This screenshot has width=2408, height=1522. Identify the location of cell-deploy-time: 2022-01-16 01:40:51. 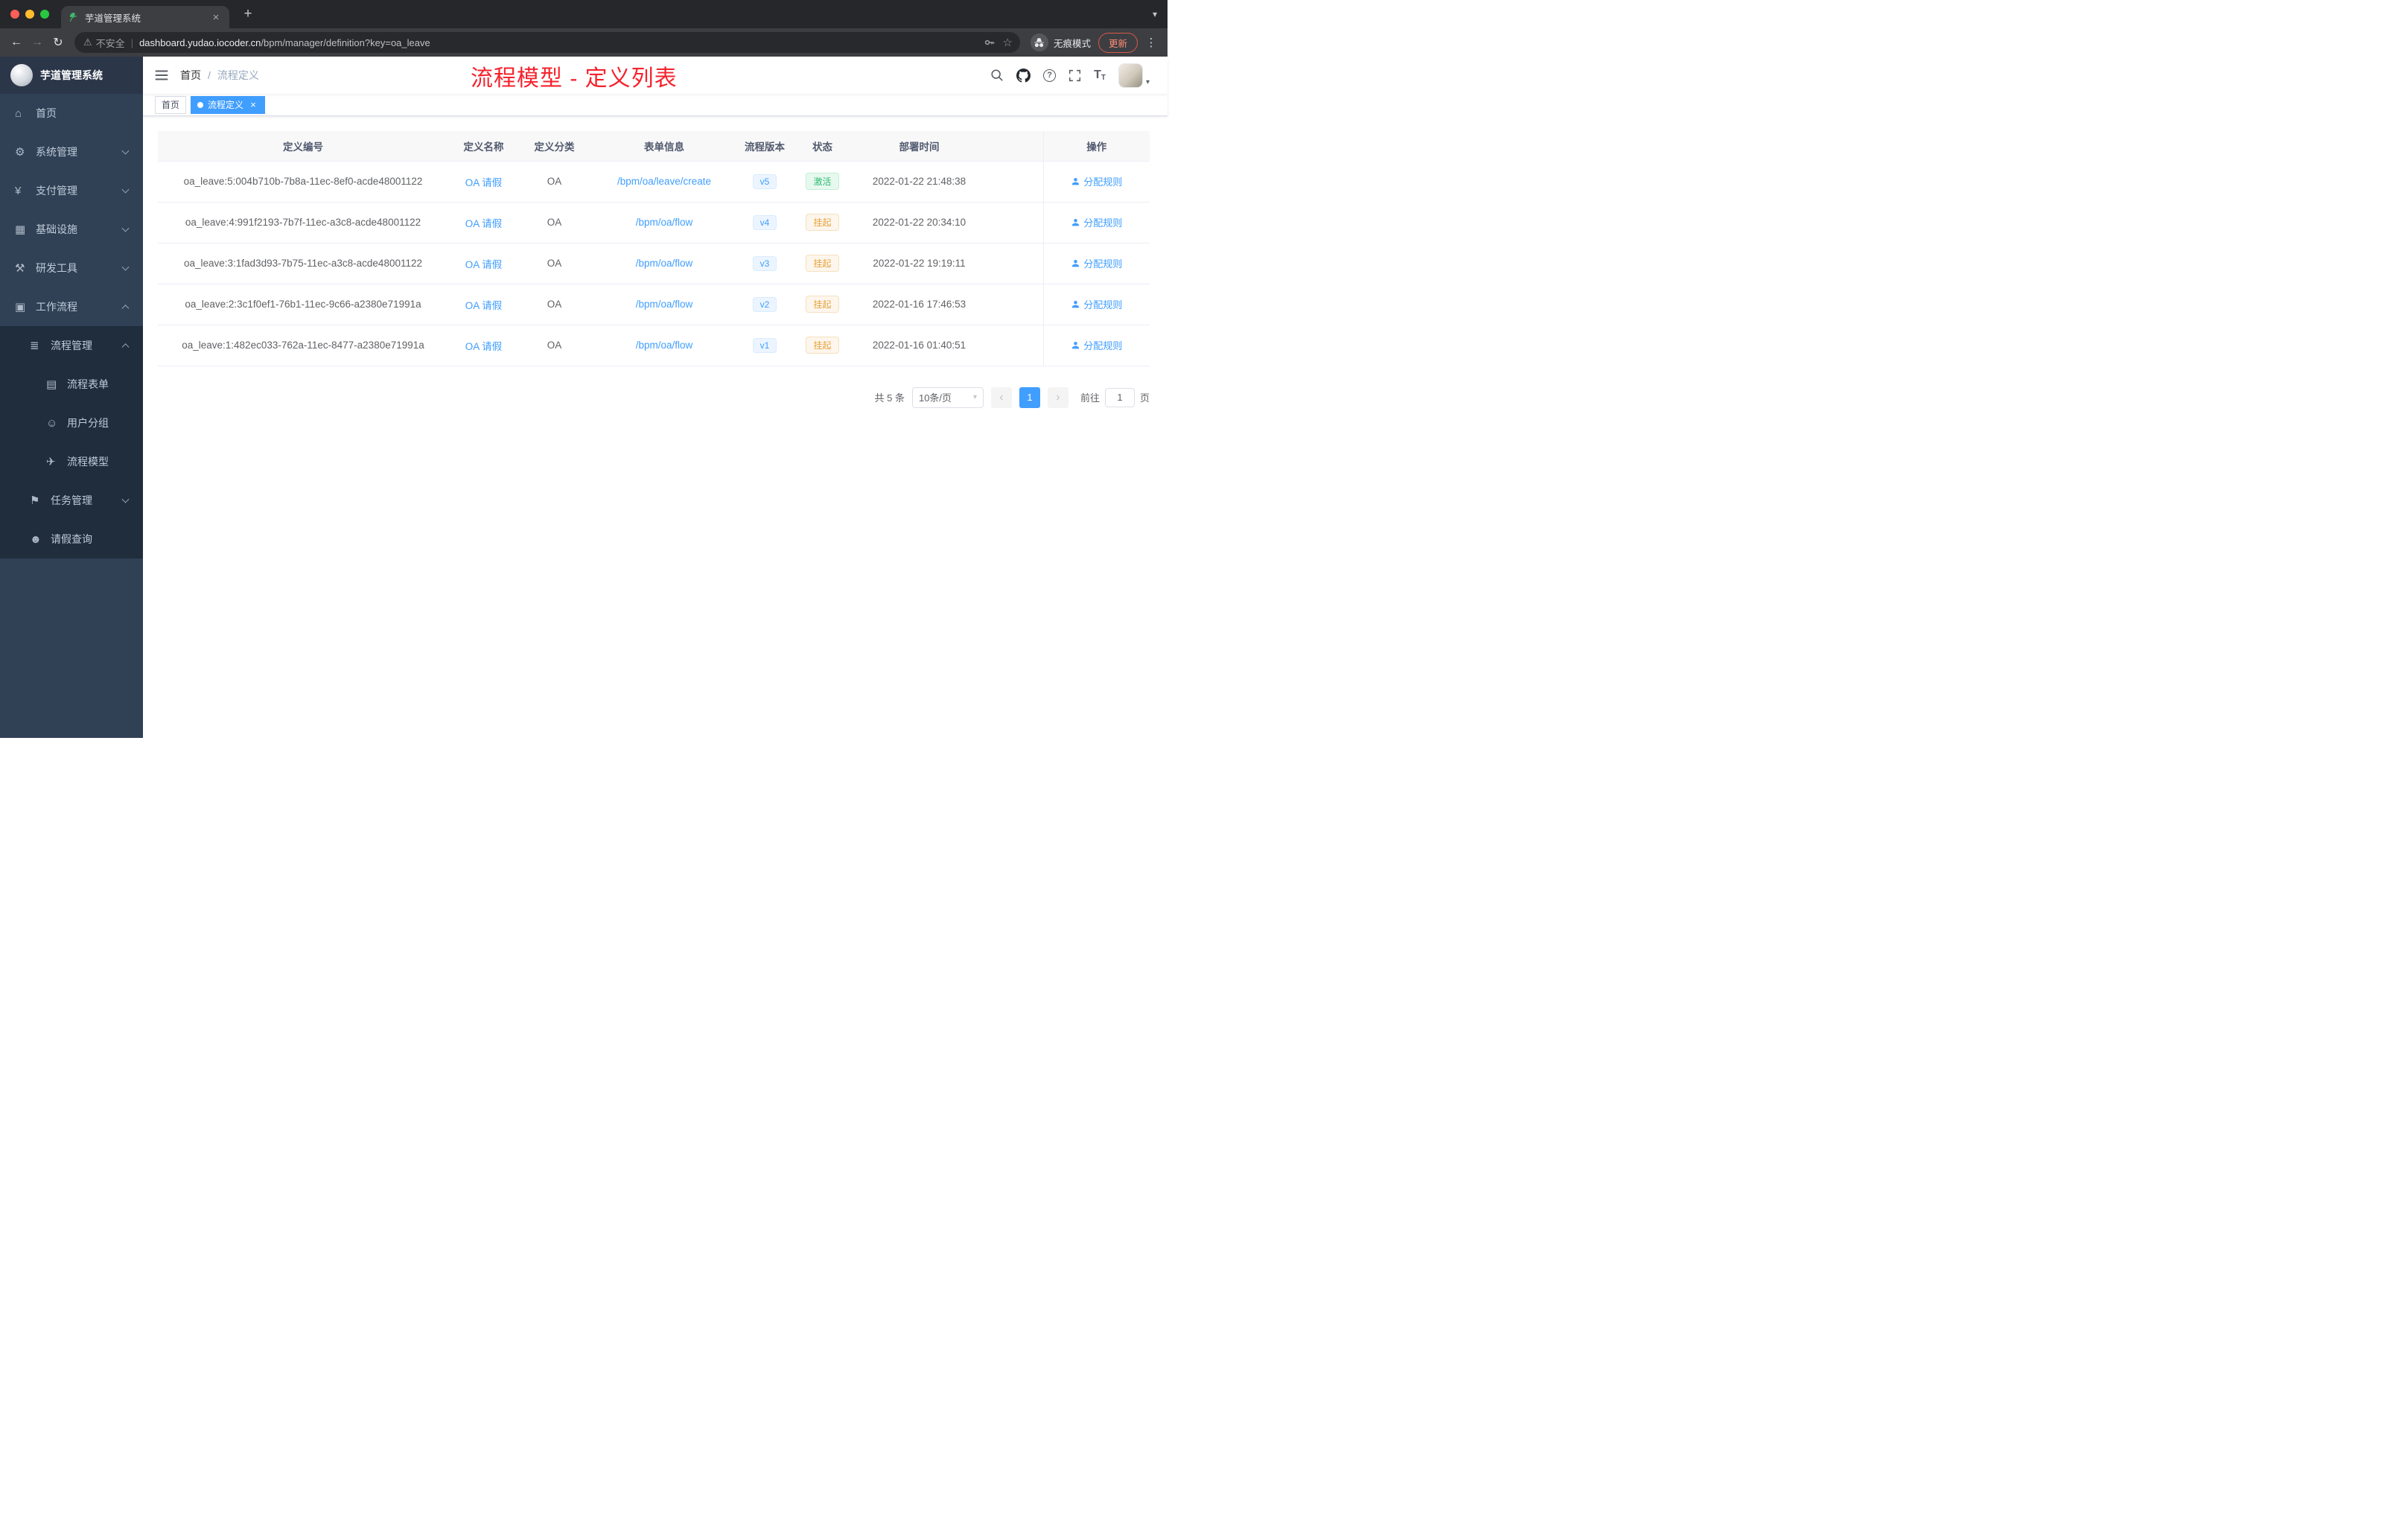
(919, 345).